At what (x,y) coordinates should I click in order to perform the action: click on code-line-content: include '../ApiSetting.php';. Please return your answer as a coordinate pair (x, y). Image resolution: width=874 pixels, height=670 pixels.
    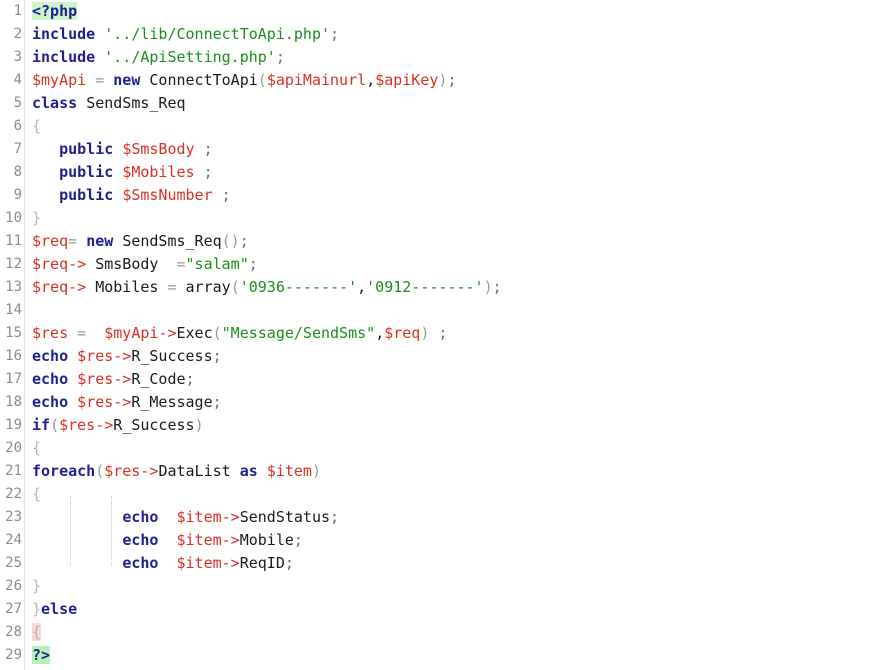
    Looking at the image, I should click on (158, 57).